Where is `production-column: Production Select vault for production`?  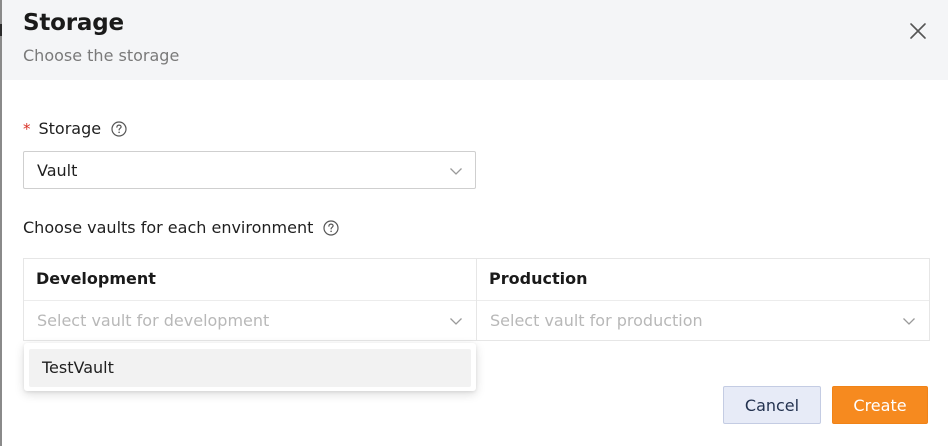
production-column: Production Select vault for production is located at coordinates (703, 299).